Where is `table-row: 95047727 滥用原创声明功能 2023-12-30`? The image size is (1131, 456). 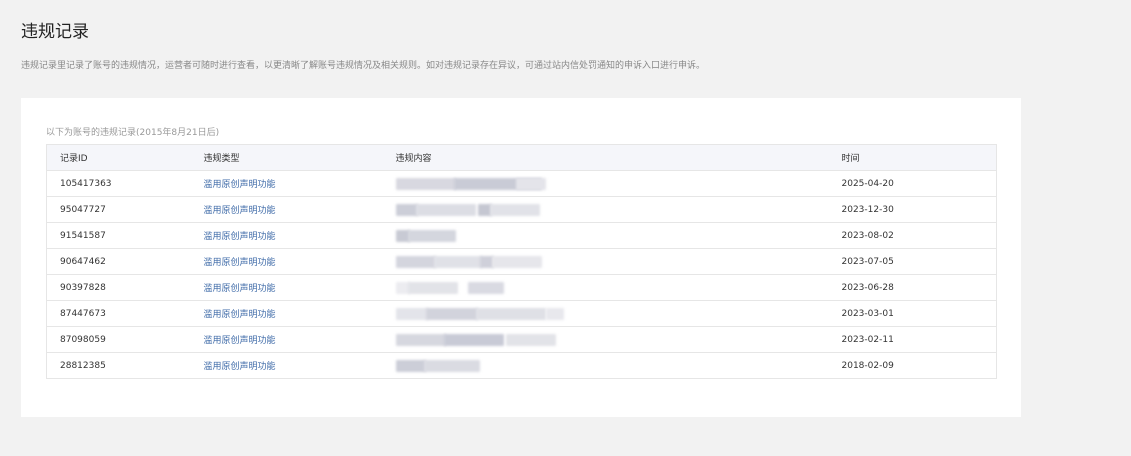 table-row: 95047727 滥用原创声明功能 2023-12-30 is located at coordinates (521, 209).